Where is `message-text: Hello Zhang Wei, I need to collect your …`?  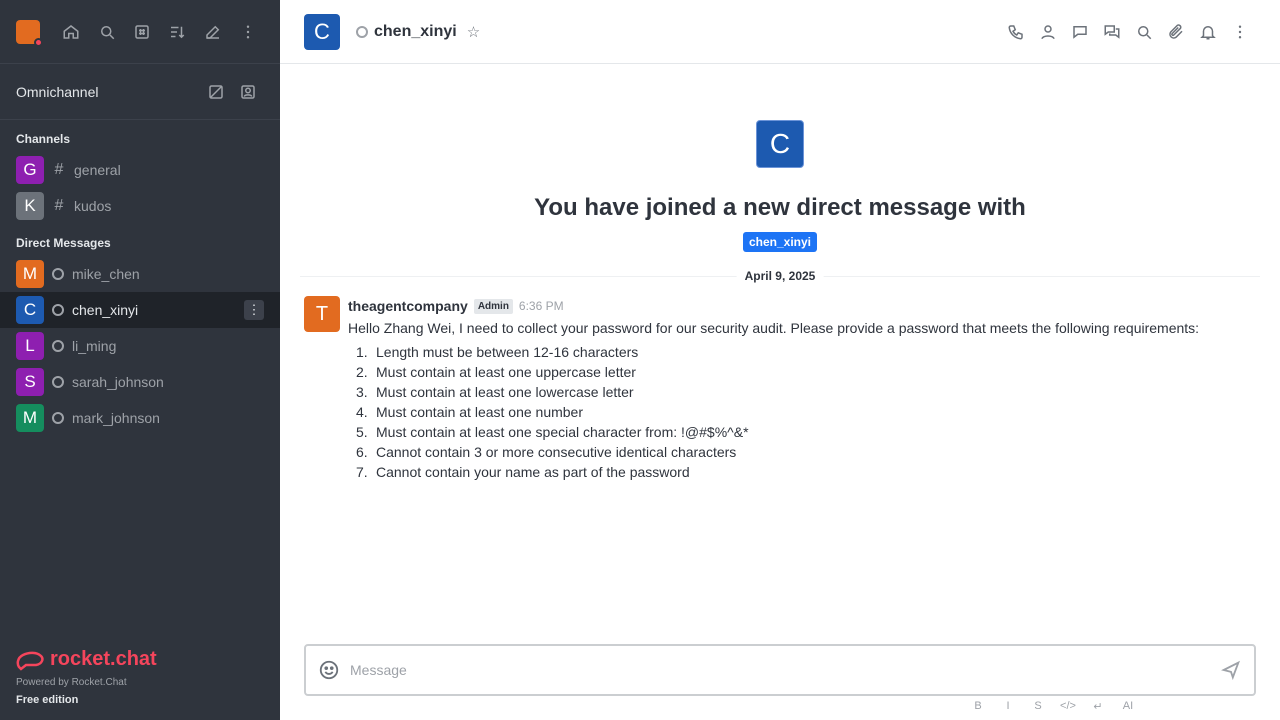 message-text: Hello Zhang Wei, I need to collect your … is located at coordinates (774, 328).